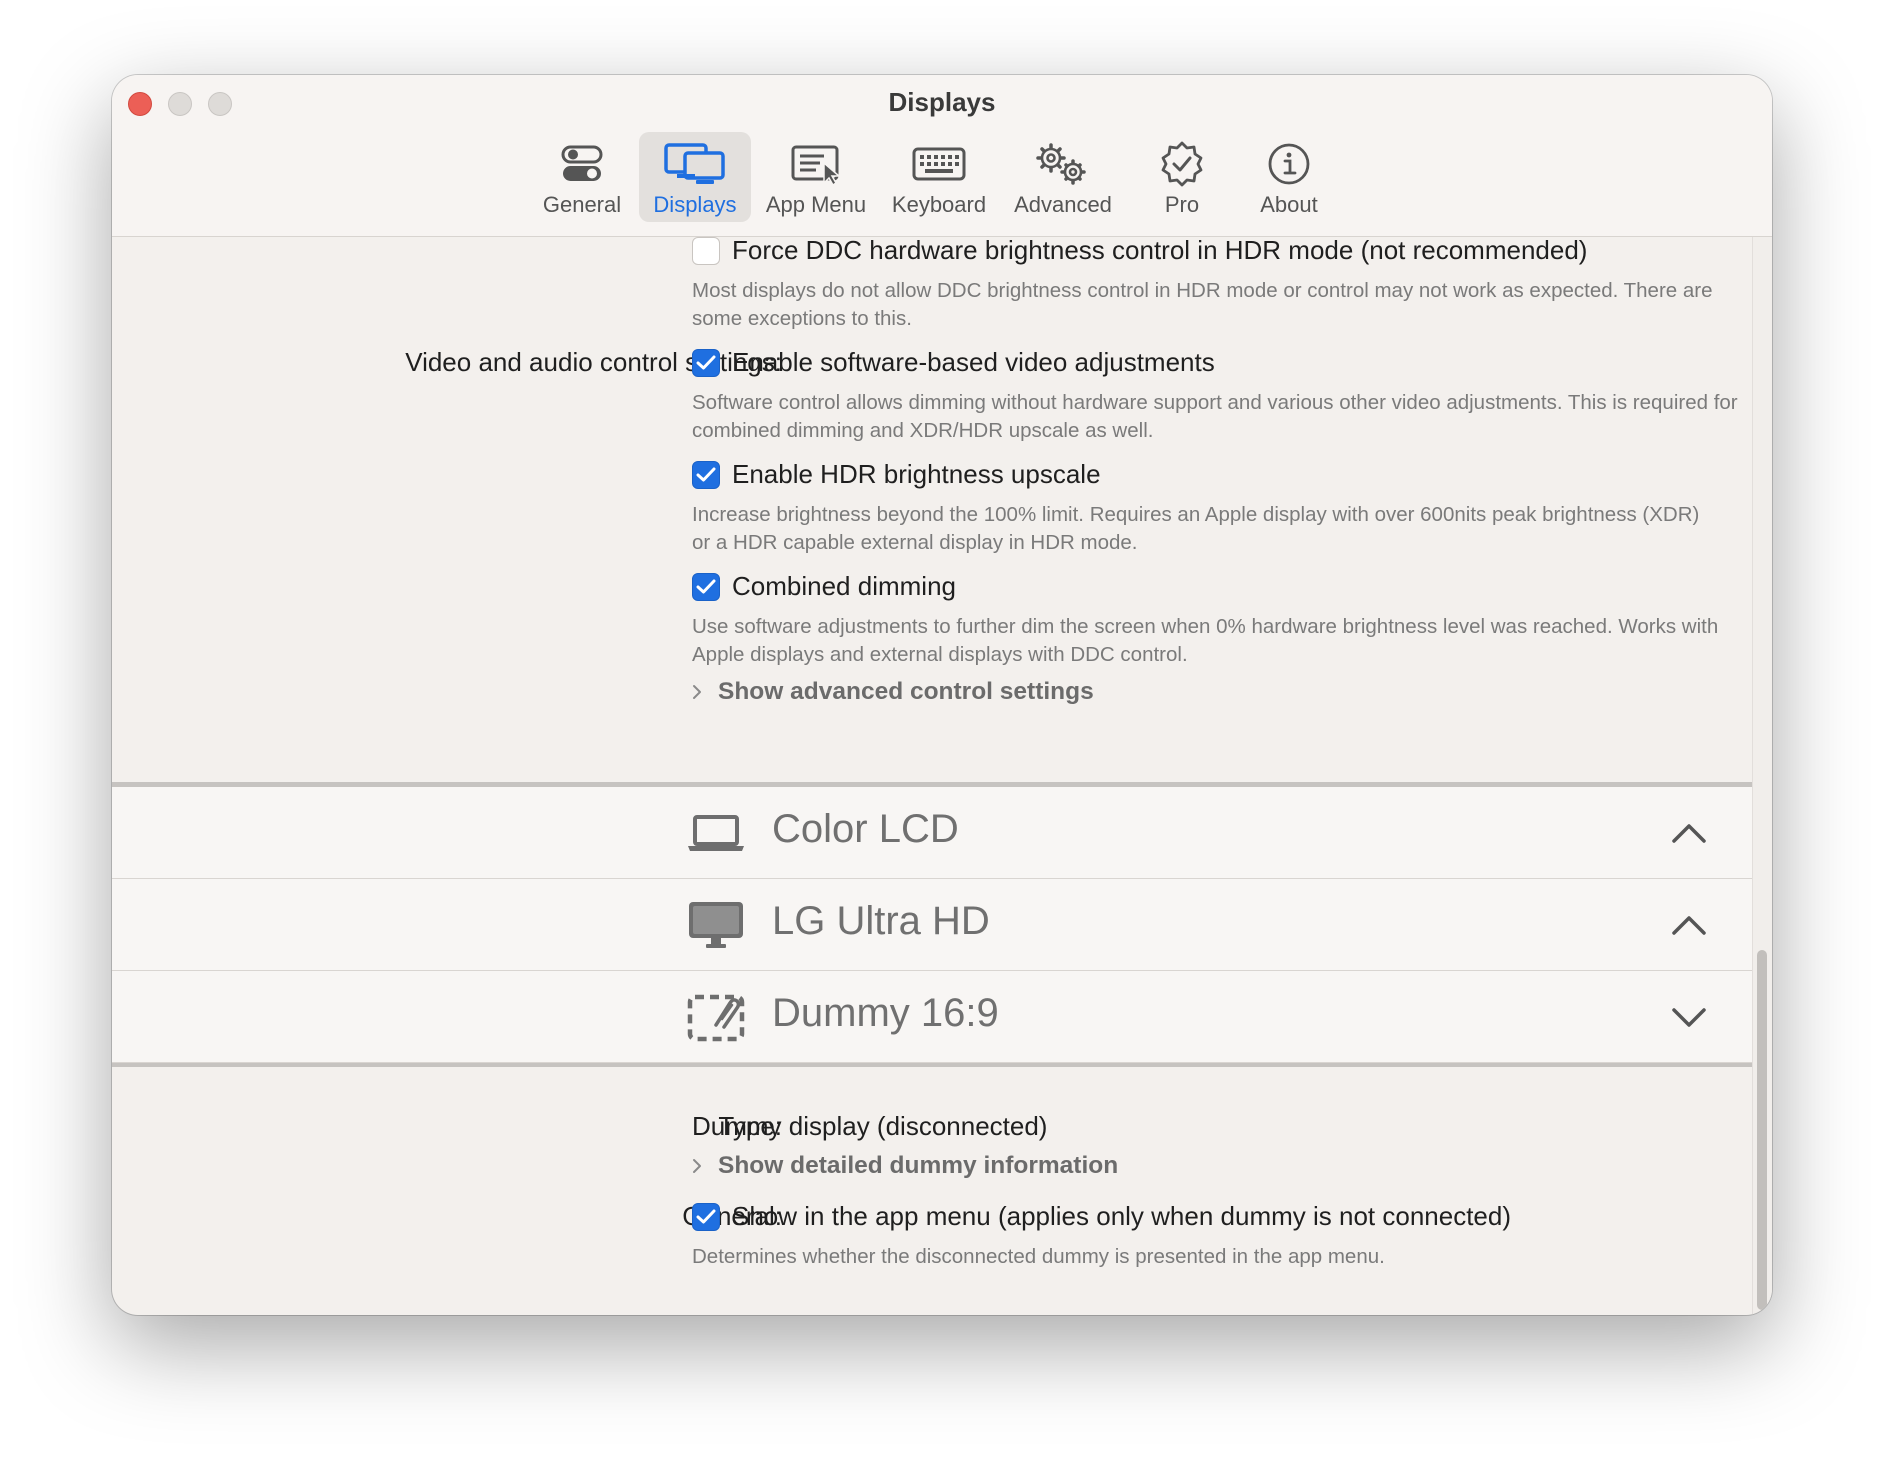 The height and width of the screenshot is (1464, 1884). Describe the element at coordinates (1289, 204) in the screenshot. I see `tab-about-label: About` at that location.